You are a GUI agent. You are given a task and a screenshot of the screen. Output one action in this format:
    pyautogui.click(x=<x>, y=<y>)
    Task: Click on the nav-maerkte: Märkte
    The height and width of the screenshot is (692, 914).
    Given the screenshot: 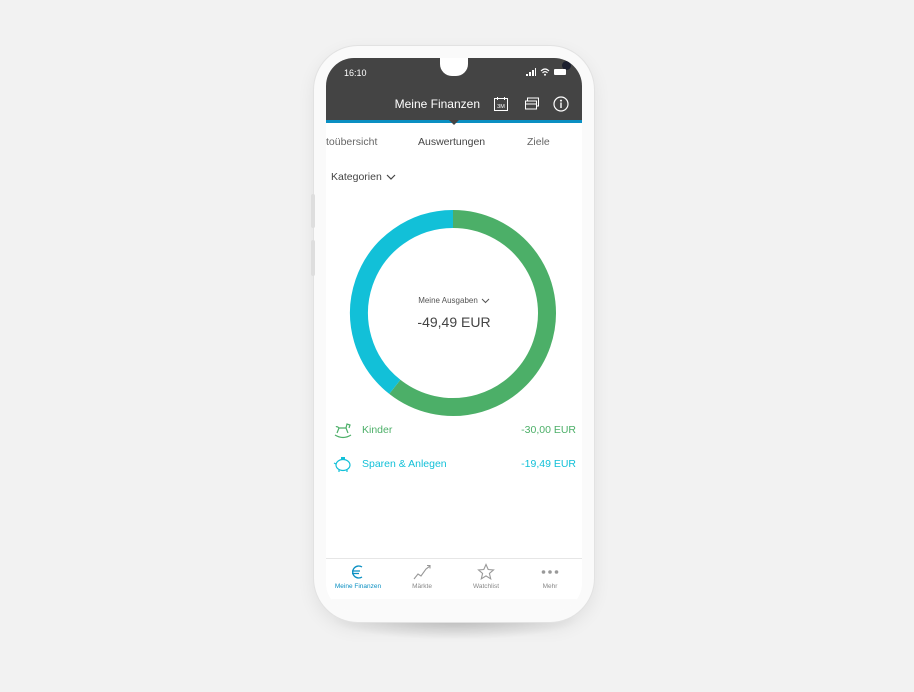 What is the action you would take?
    pyautogui.click(x=422, y=579)
    